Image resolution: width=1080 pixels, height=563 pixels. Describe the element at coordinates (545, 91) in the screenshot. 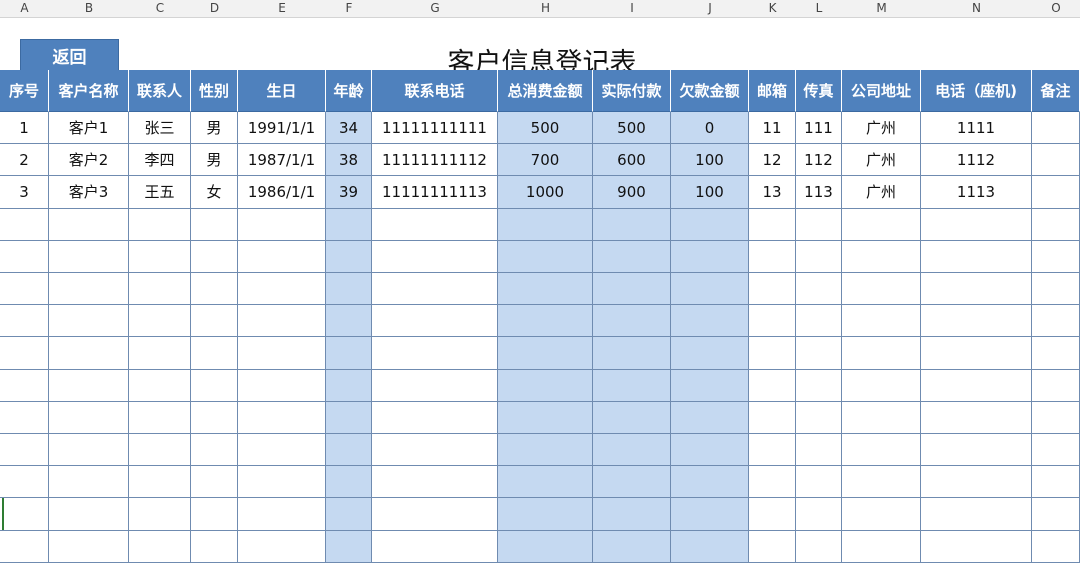

I see `header-h: 总消费金额` at that location.